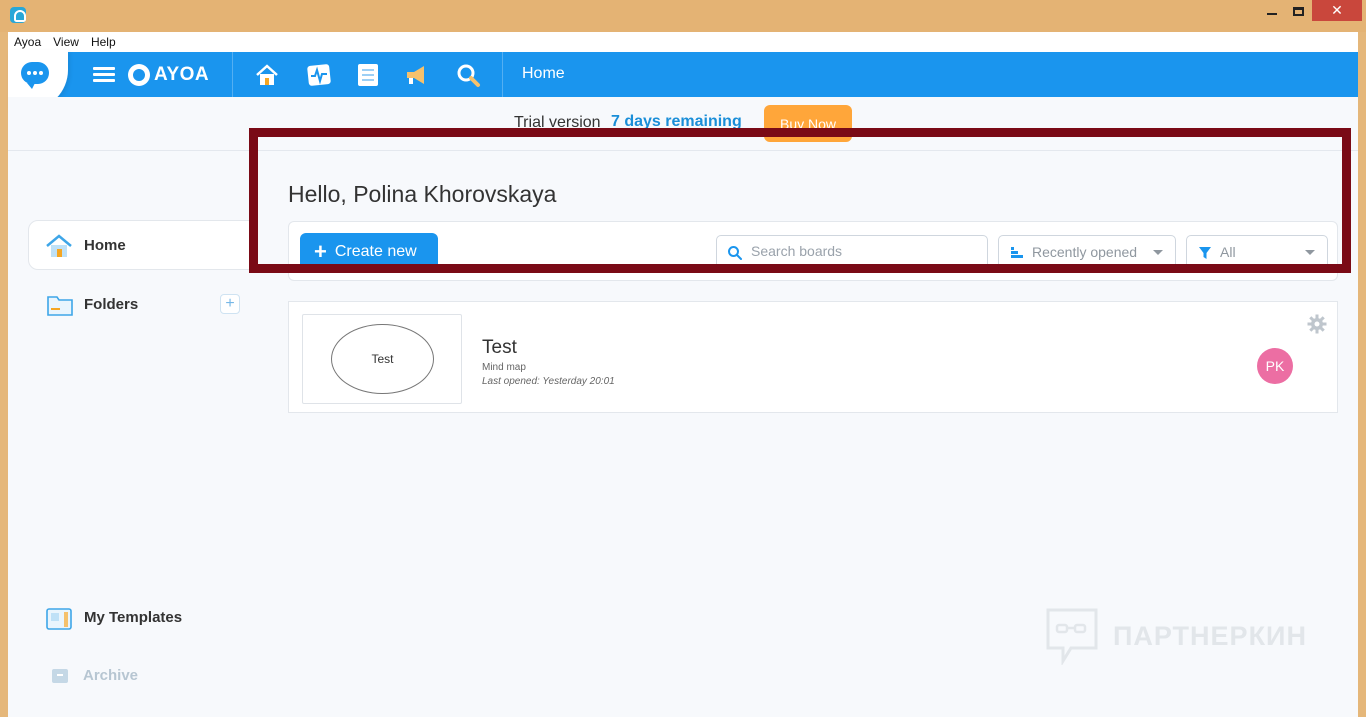 This screenshot has height=717, width=1366. What do you see at coordinates (499, 348) in the screenshot?
I see `board-title: Test` at bounding box center [499, 348].